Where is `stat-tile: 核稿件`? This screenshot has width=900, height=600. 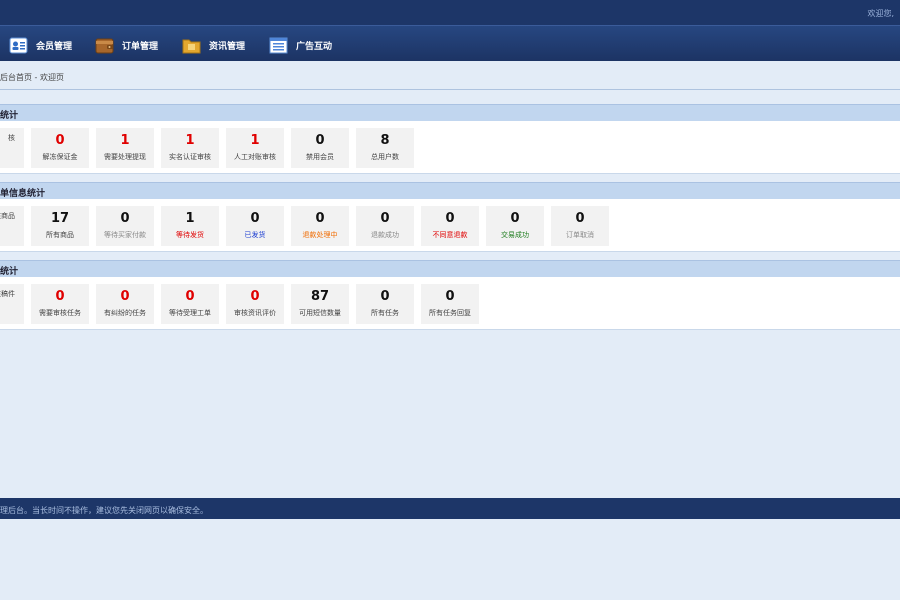
stat-tile: 核稿件 is located at coordinates (12, 304).